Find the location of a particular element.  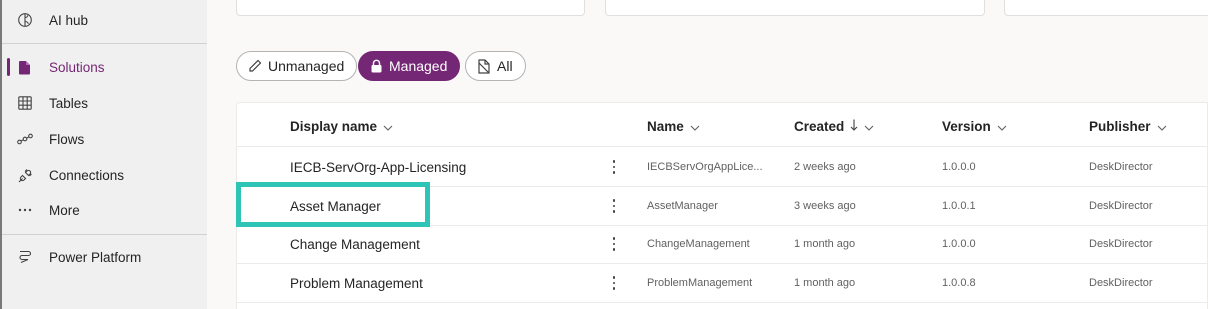

nav-item-label: AI hub is located at coordinates (69, 20).